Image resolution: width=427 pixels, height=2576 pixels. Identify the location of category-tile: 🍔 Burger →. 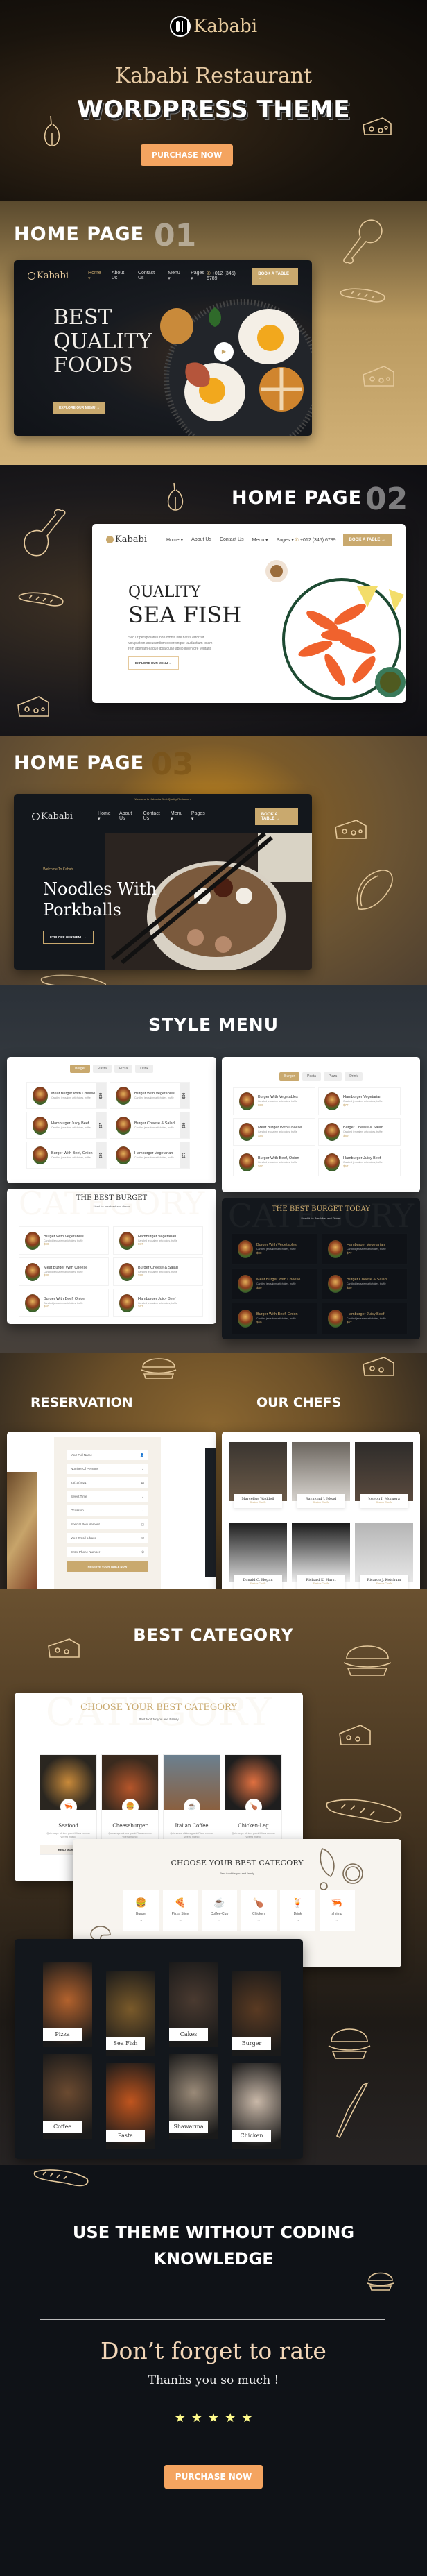
(141, 1911).